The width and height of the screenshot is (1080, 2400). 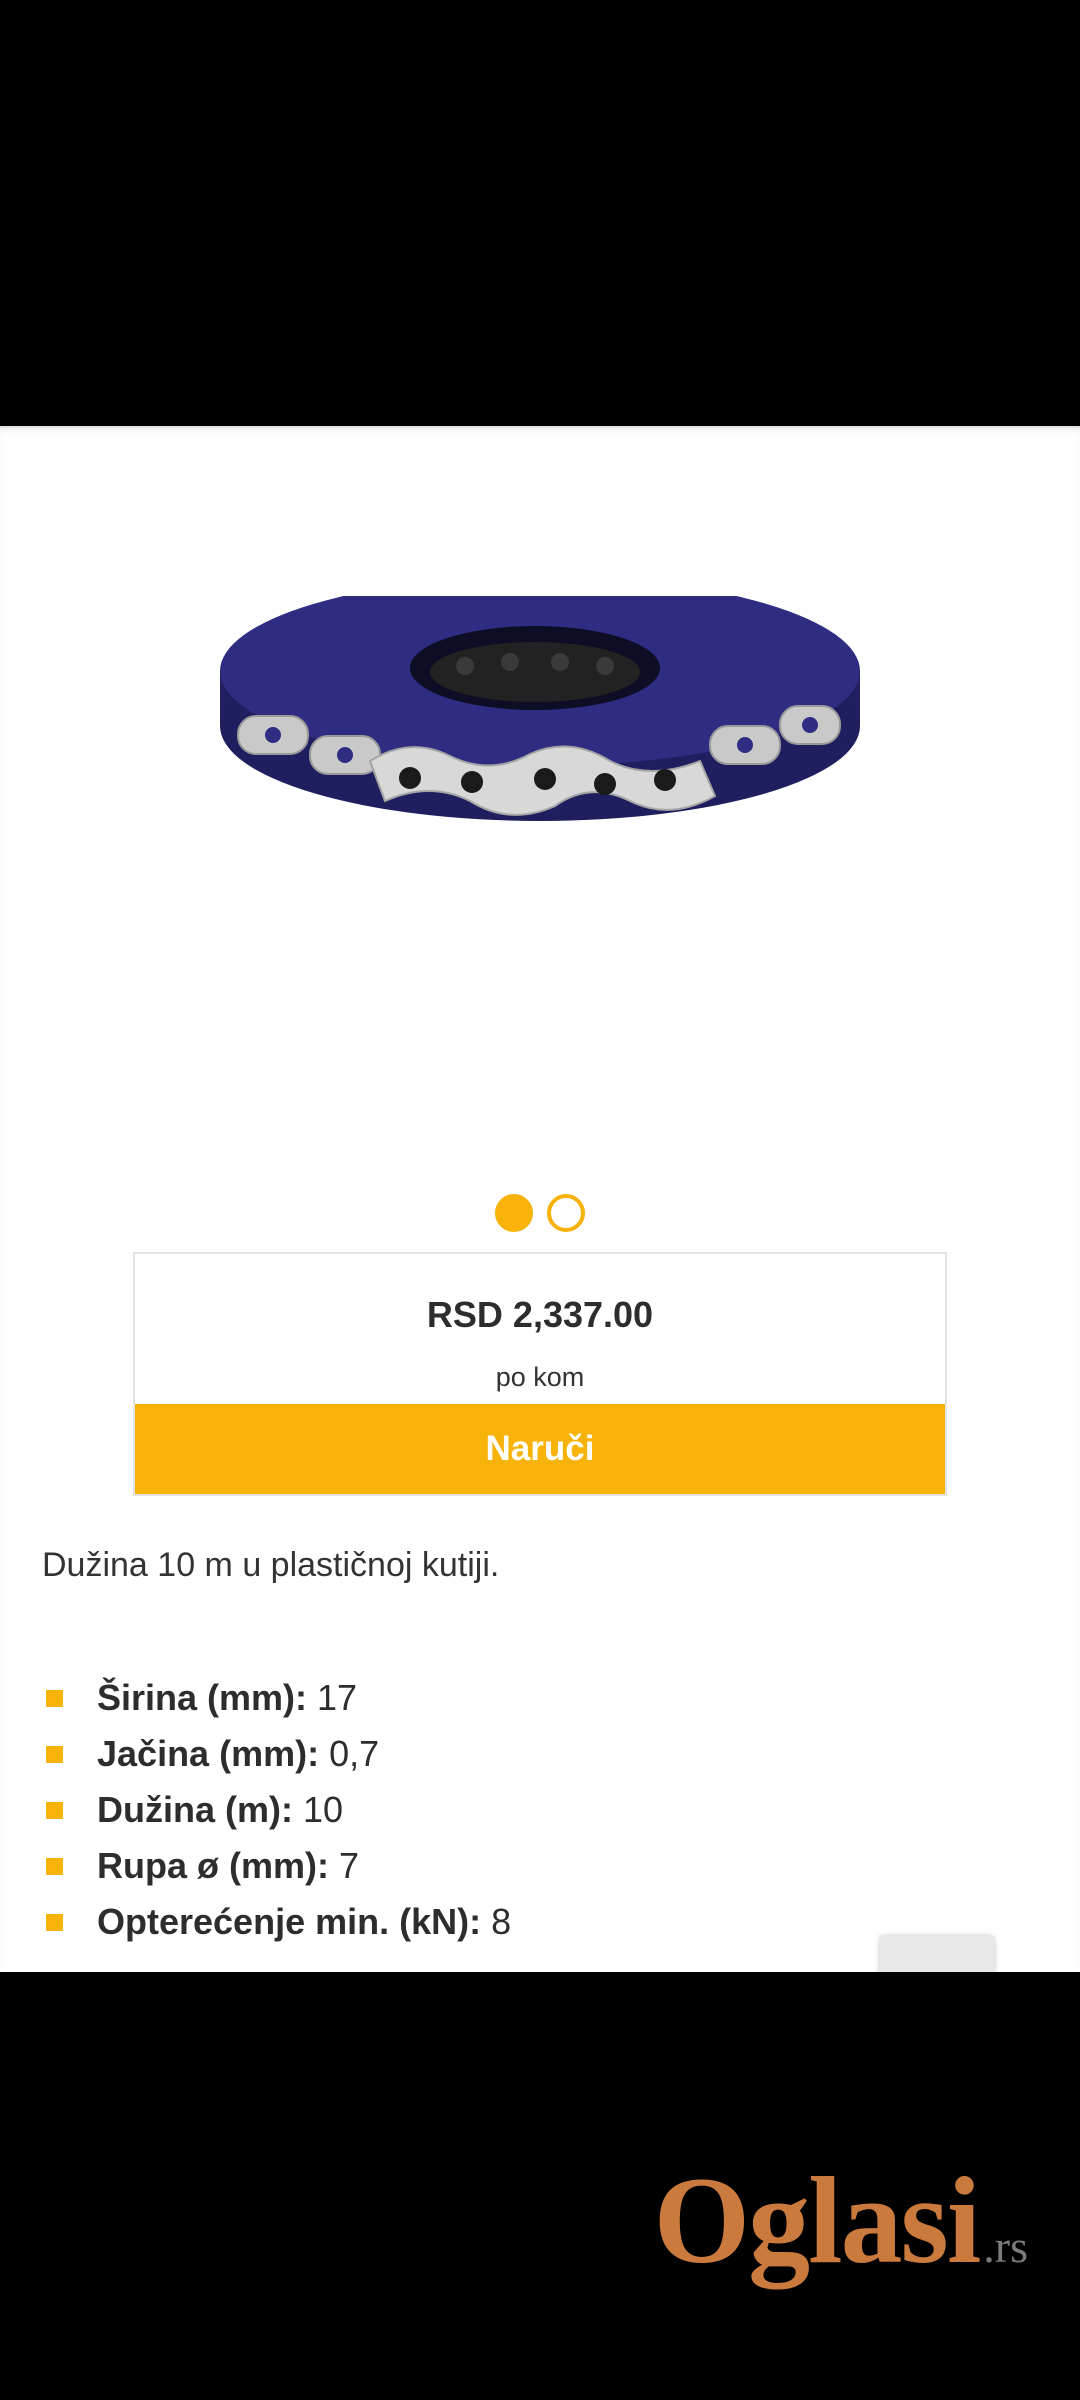 I want to click on product-image, so click(x=540, y=708).